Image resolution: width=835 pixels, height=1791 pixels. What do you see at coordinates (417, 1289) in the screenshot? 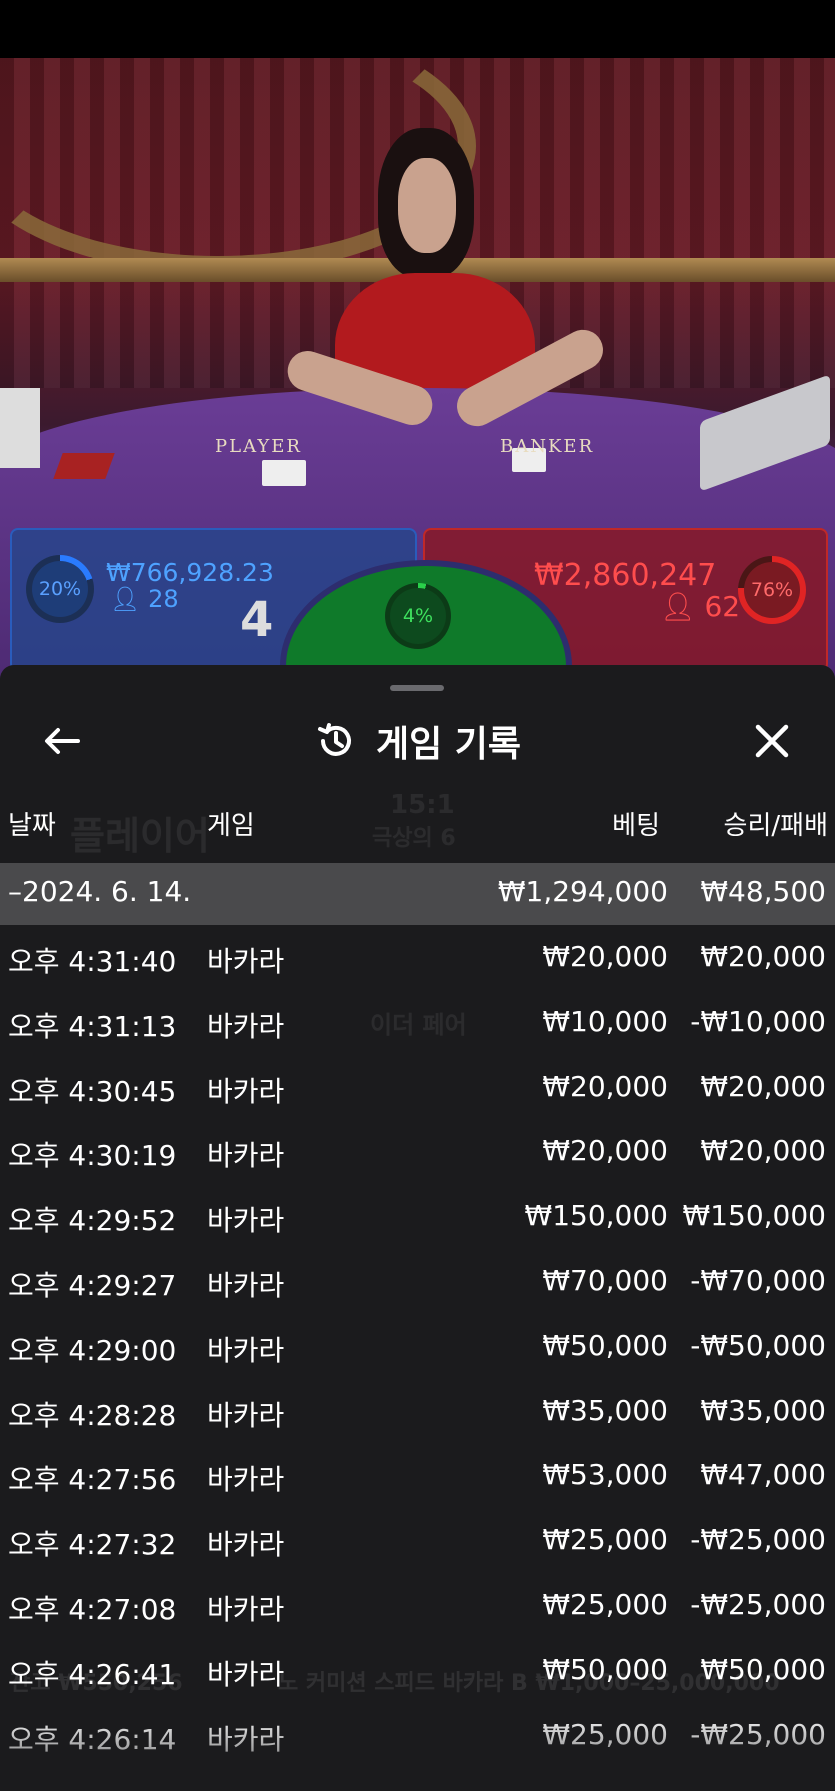
I see `history-row: 오후 4:29:27 바카라 ₩70,000 -₩70,000` at bounding box center [417, 1289].